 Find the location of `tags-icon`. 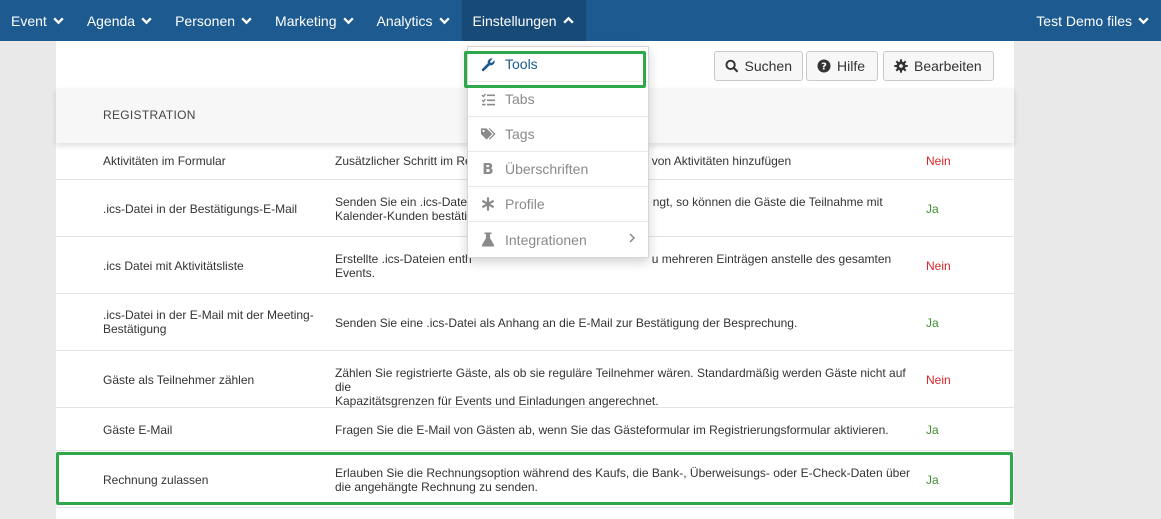

tags-icon is located at coordinates (488, 134).